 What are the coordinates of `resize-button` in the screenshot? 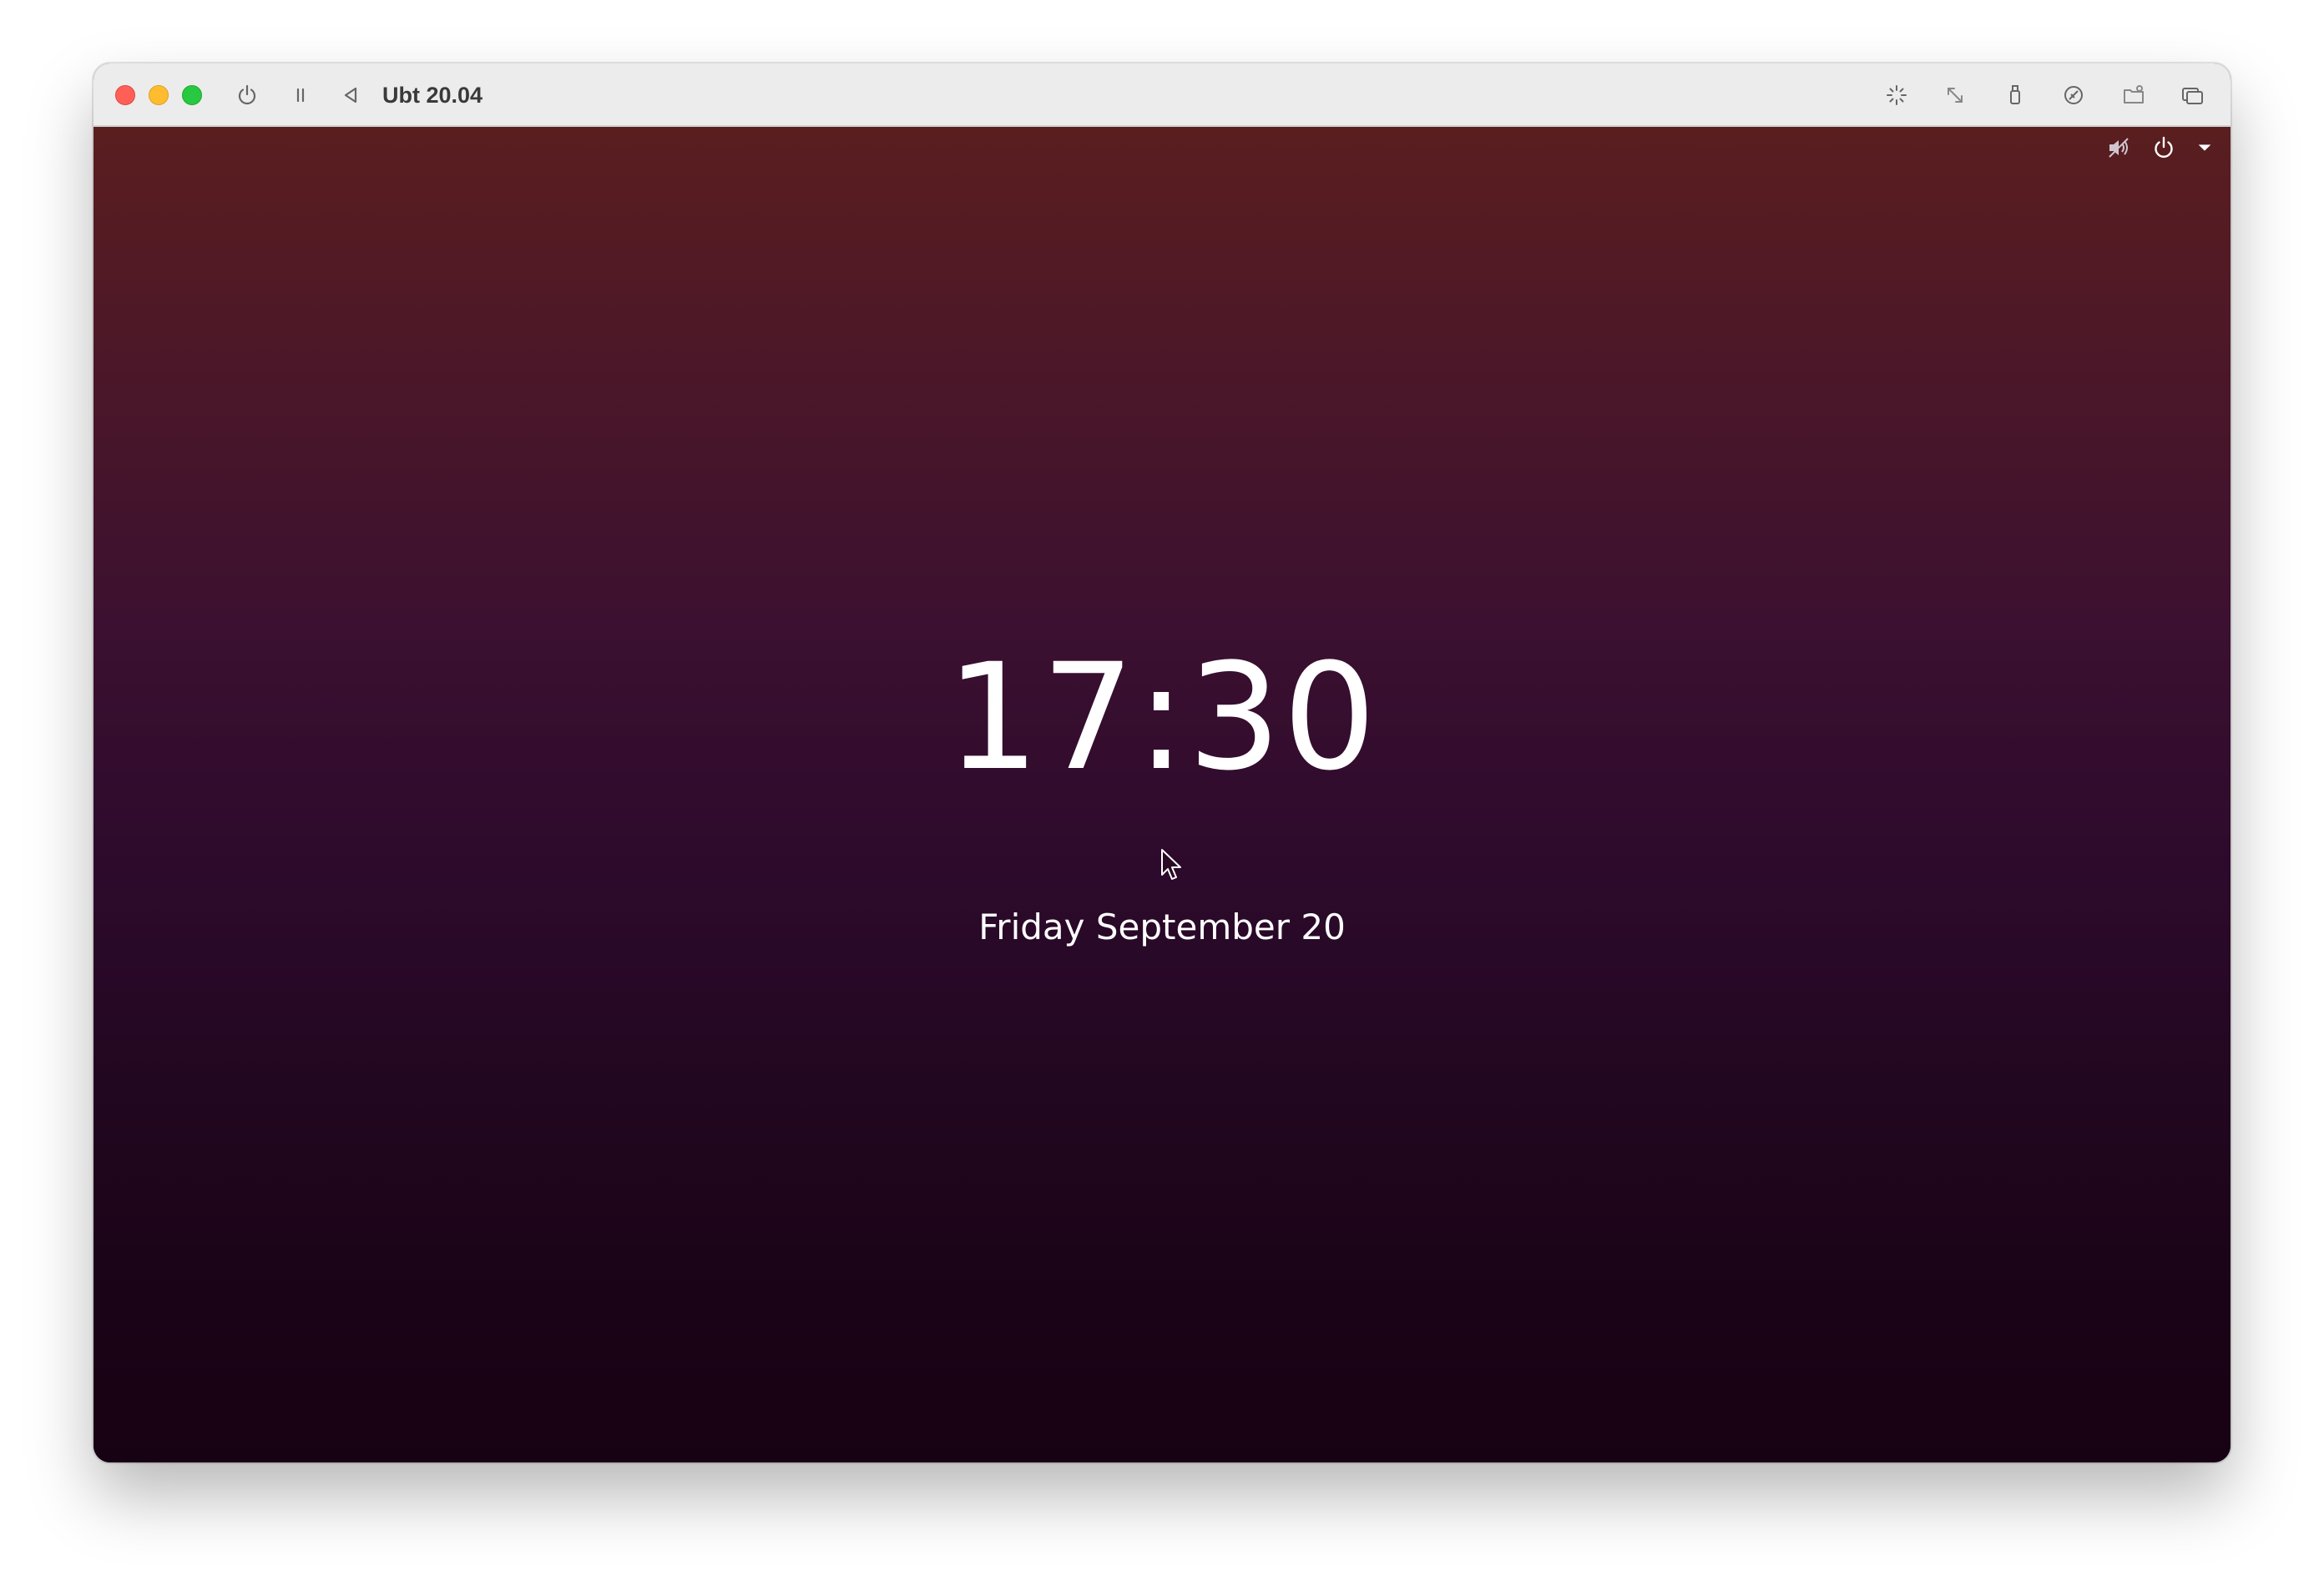 It's located at (1955, 95).